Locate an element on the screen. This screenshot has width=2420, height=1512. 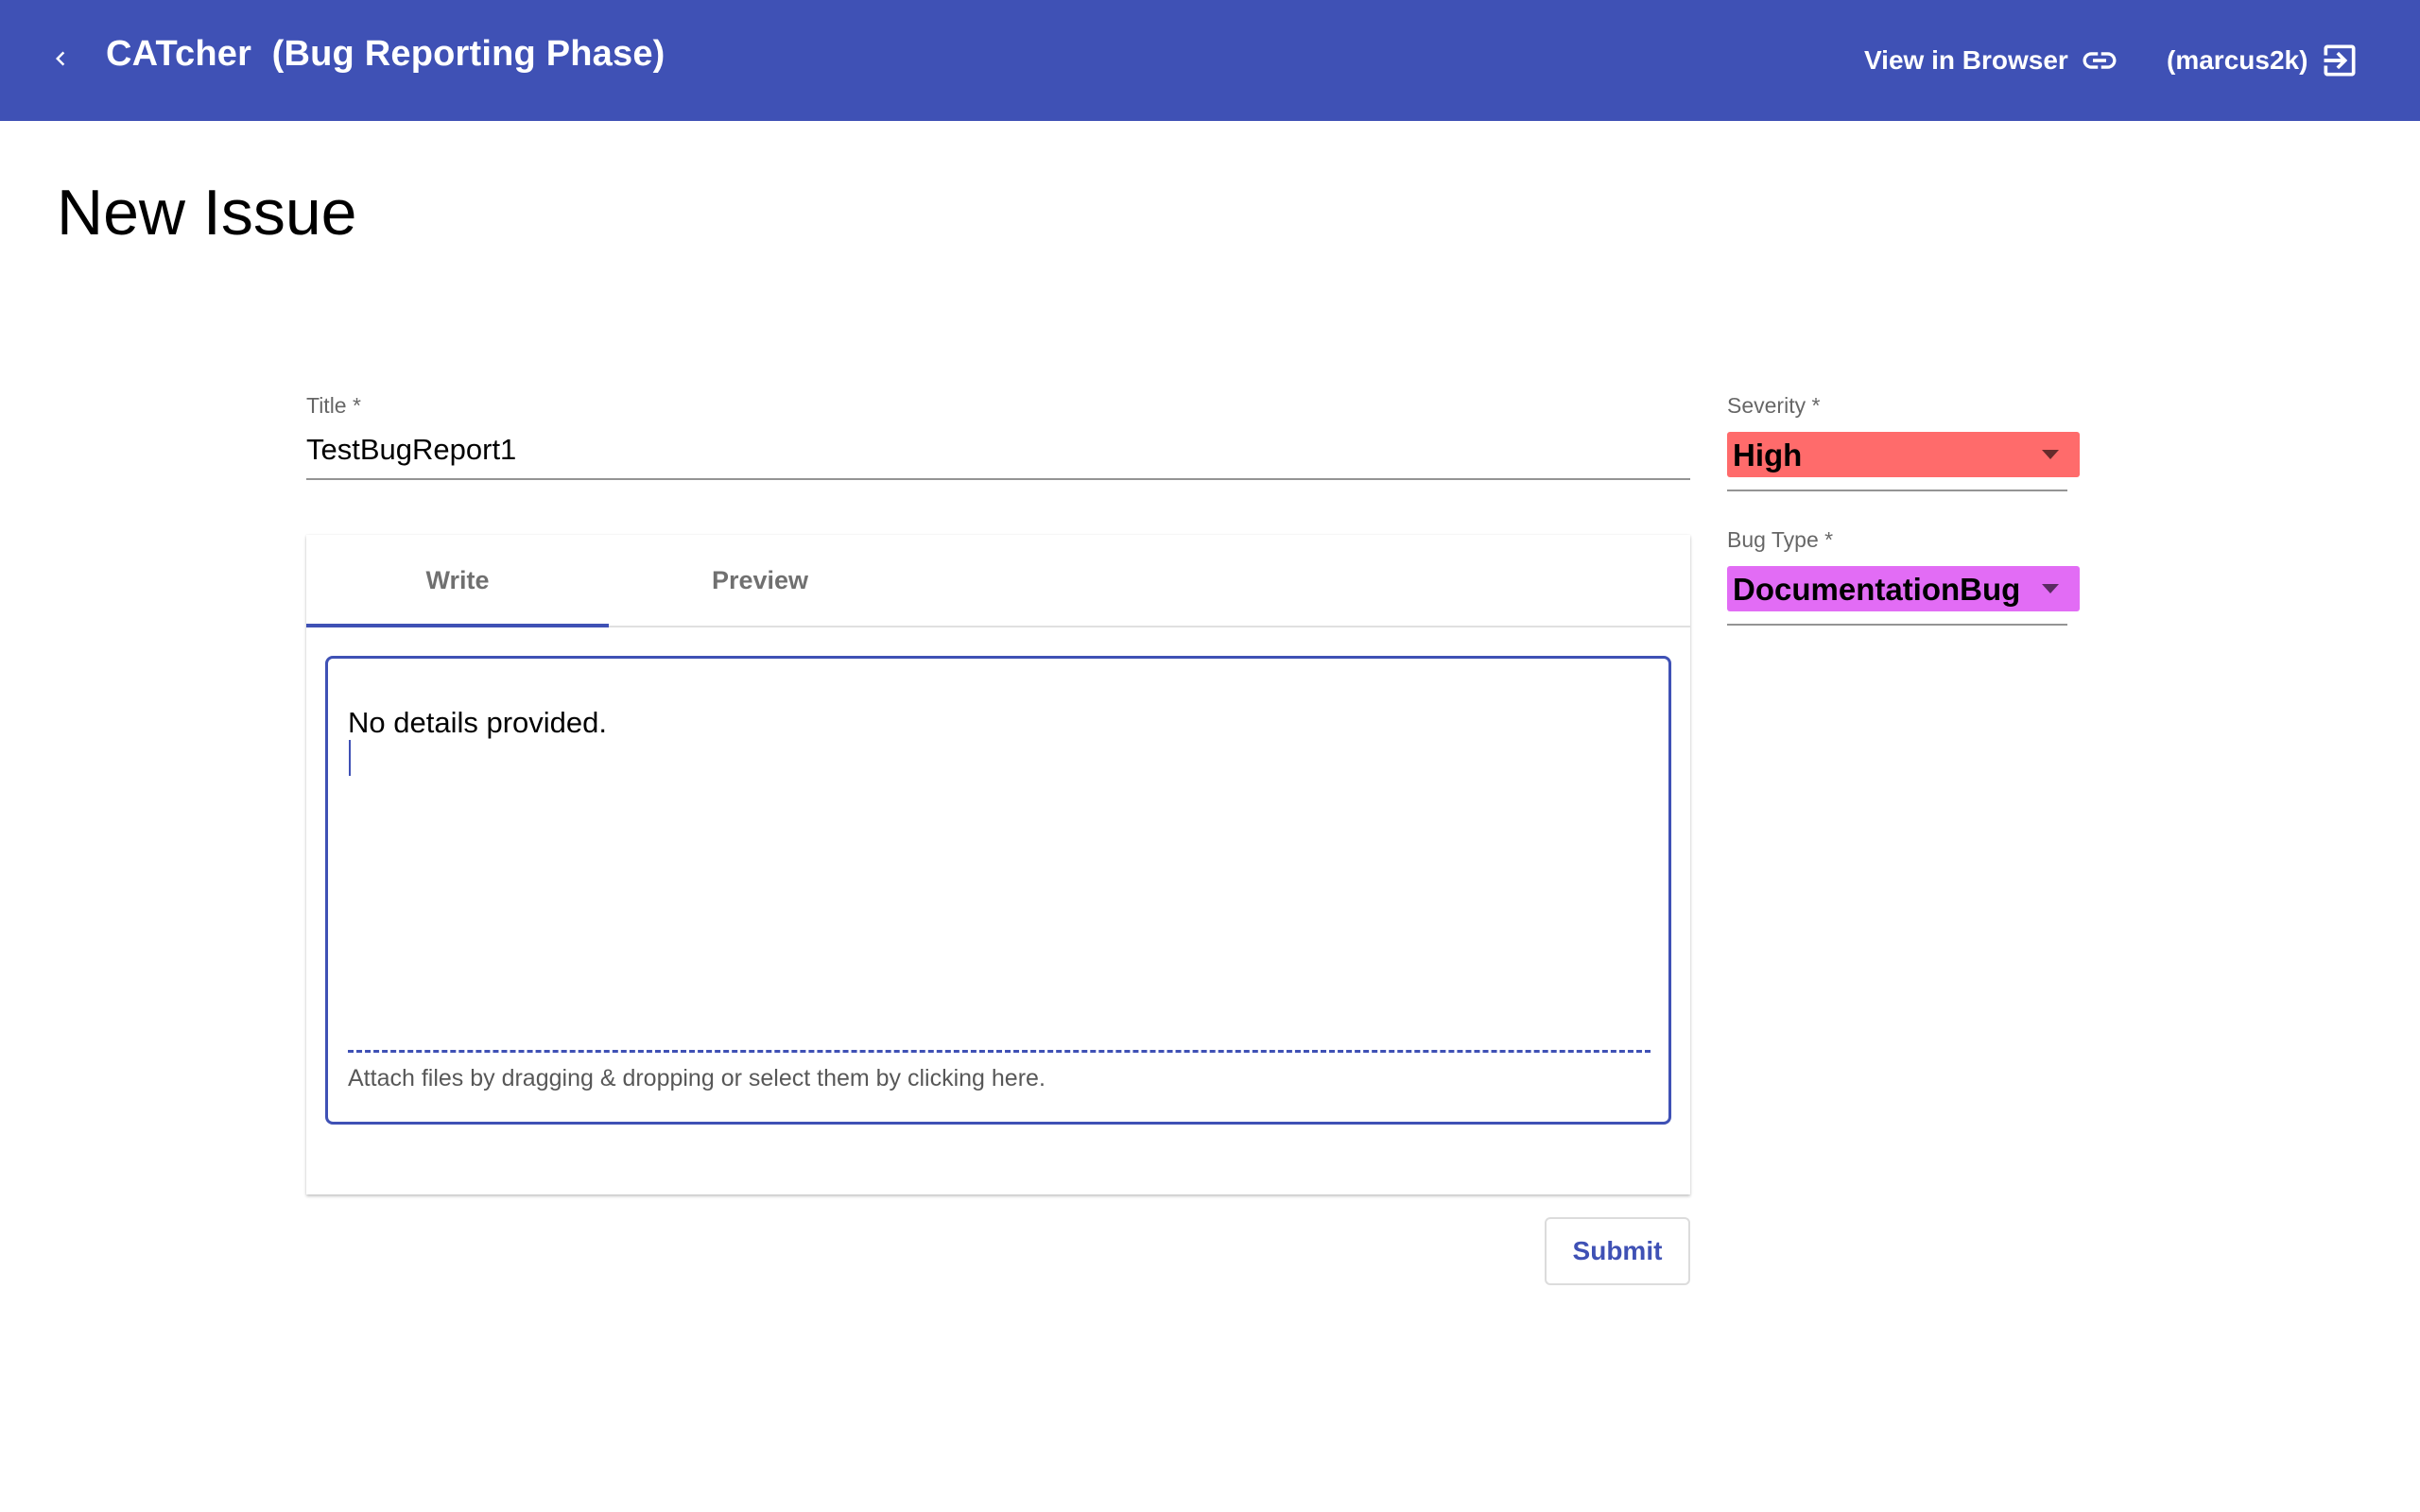
severity-select: High is located at coordinates (1903, 454).